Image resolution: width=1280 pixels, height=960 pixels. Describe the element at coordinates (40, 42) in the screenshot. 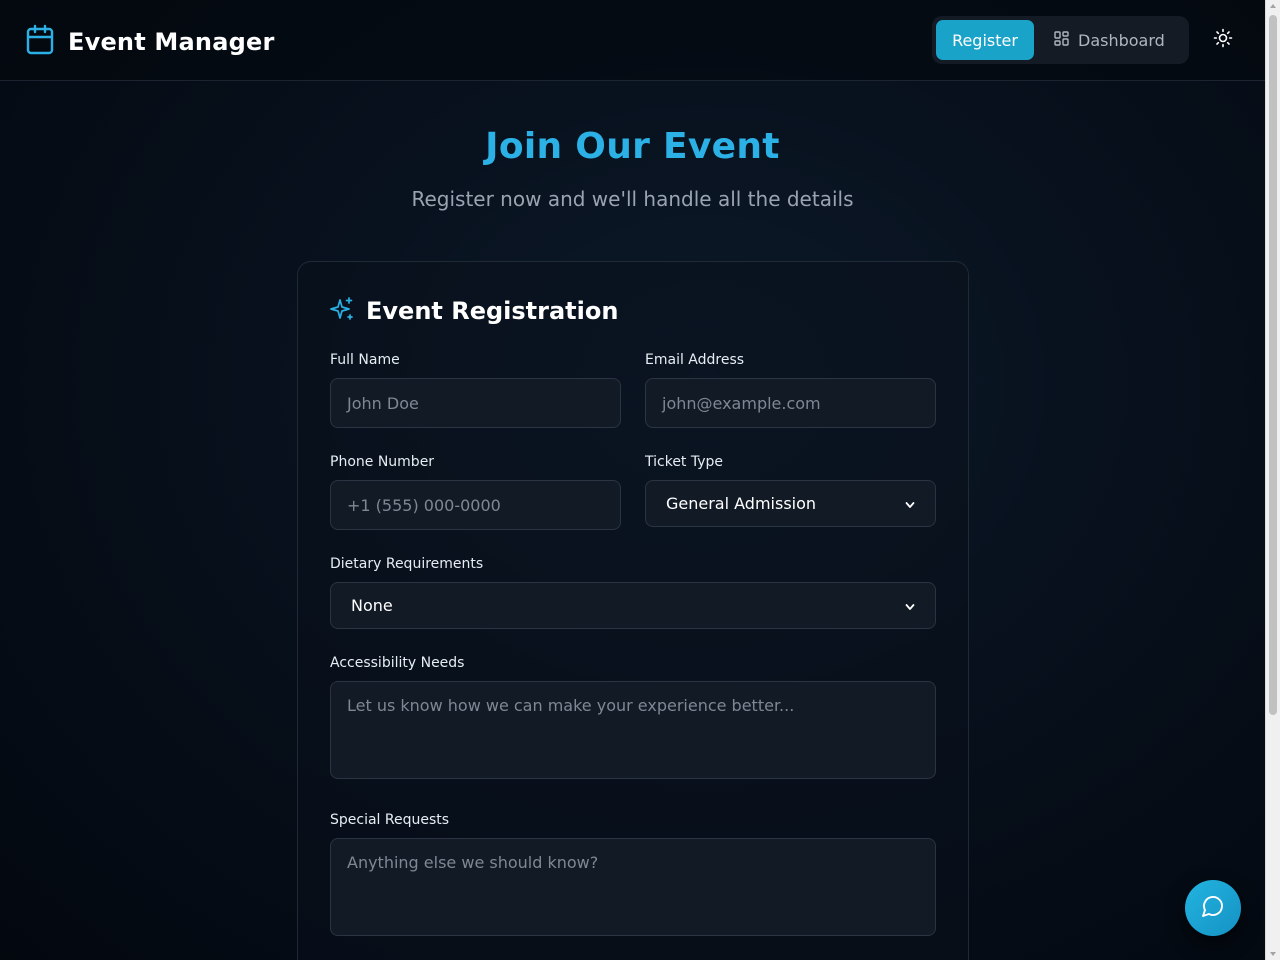

I see `calendar-icon` at that location.